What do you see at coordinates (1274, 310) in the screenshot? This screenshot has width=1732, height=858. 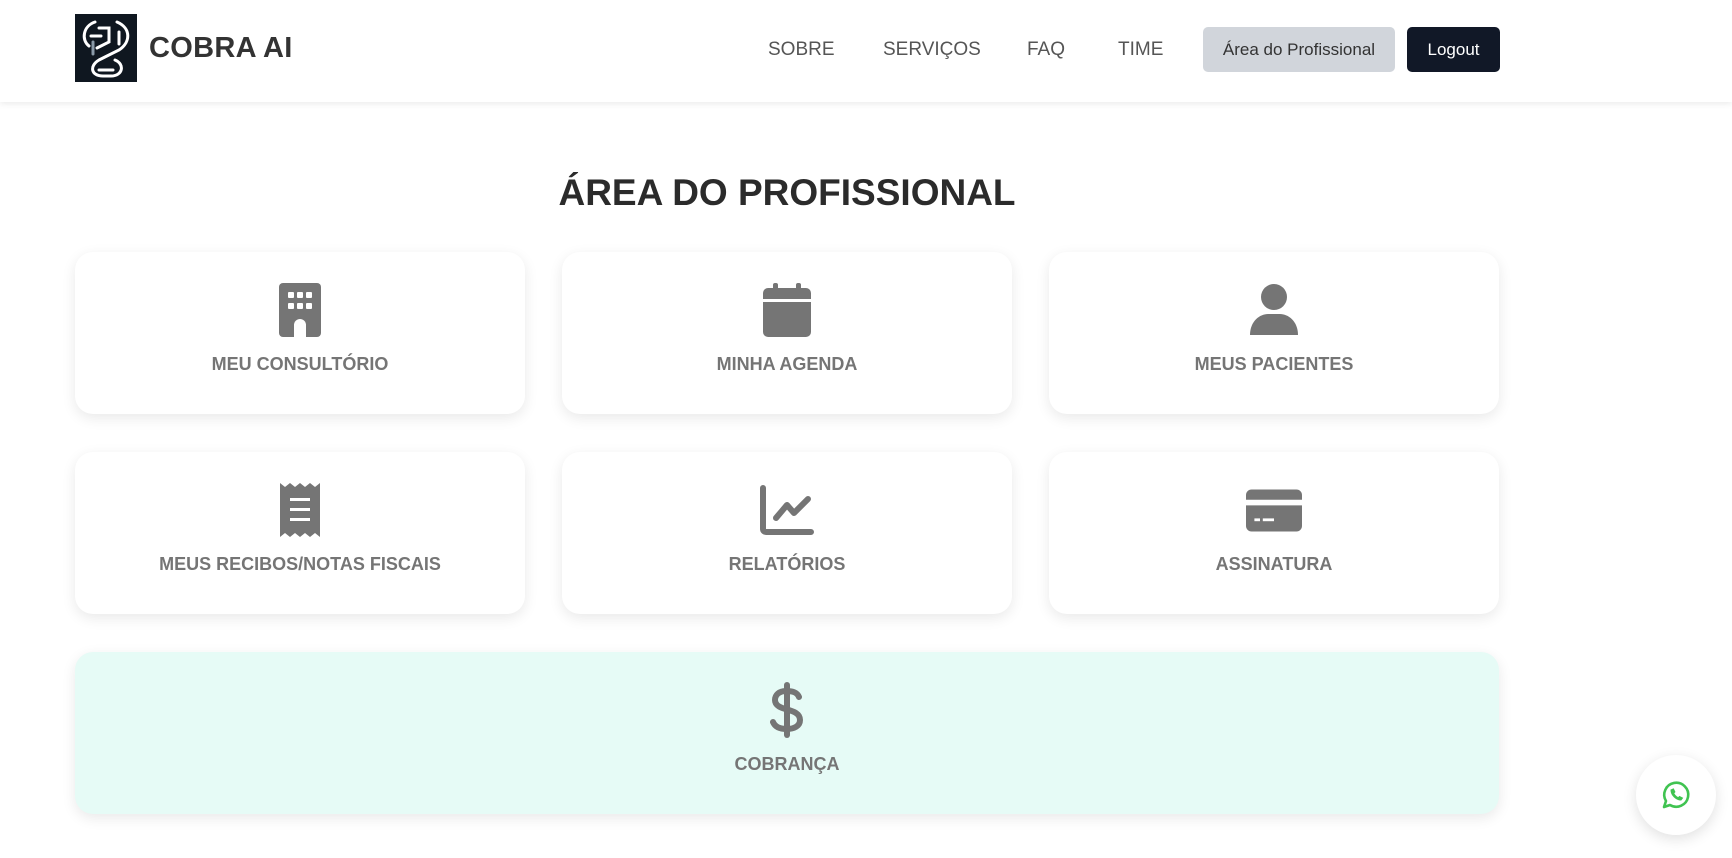 I see `user-icon` at bounding box center [1274, 310].